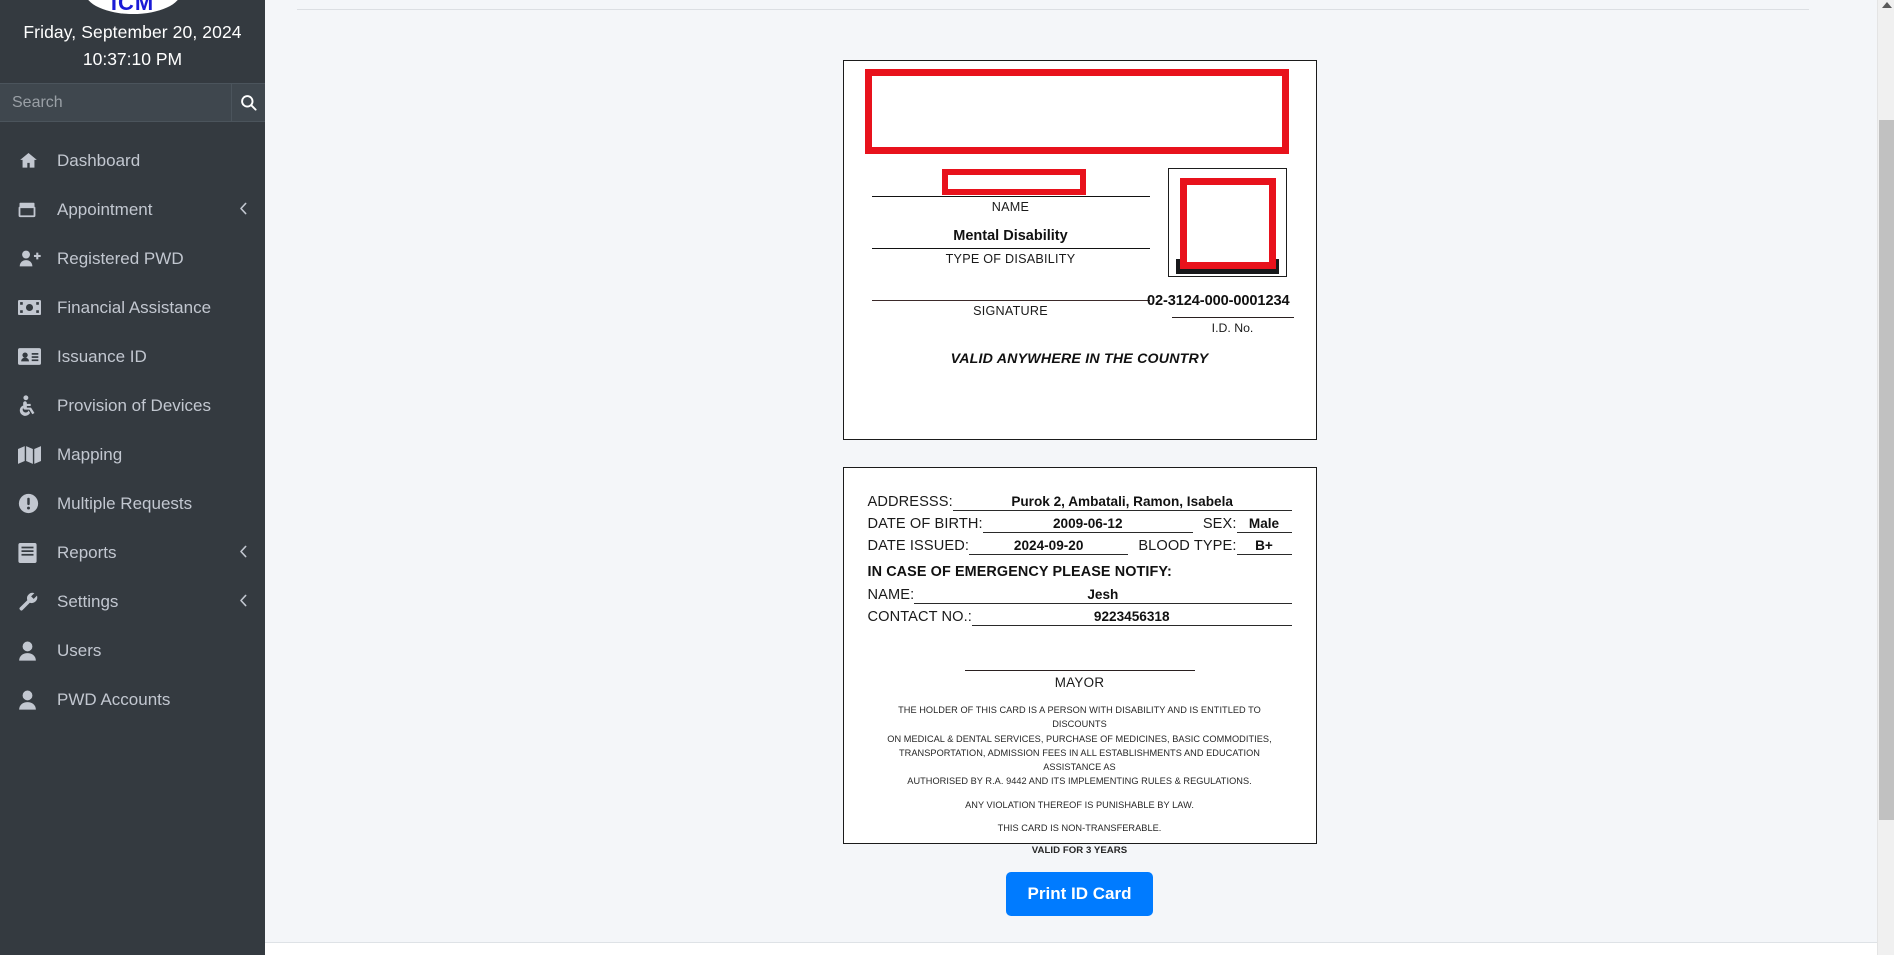 This screenshot has height=955, width=1894. I want to click on emergency-name-label: NAME:, so click(891, 595).